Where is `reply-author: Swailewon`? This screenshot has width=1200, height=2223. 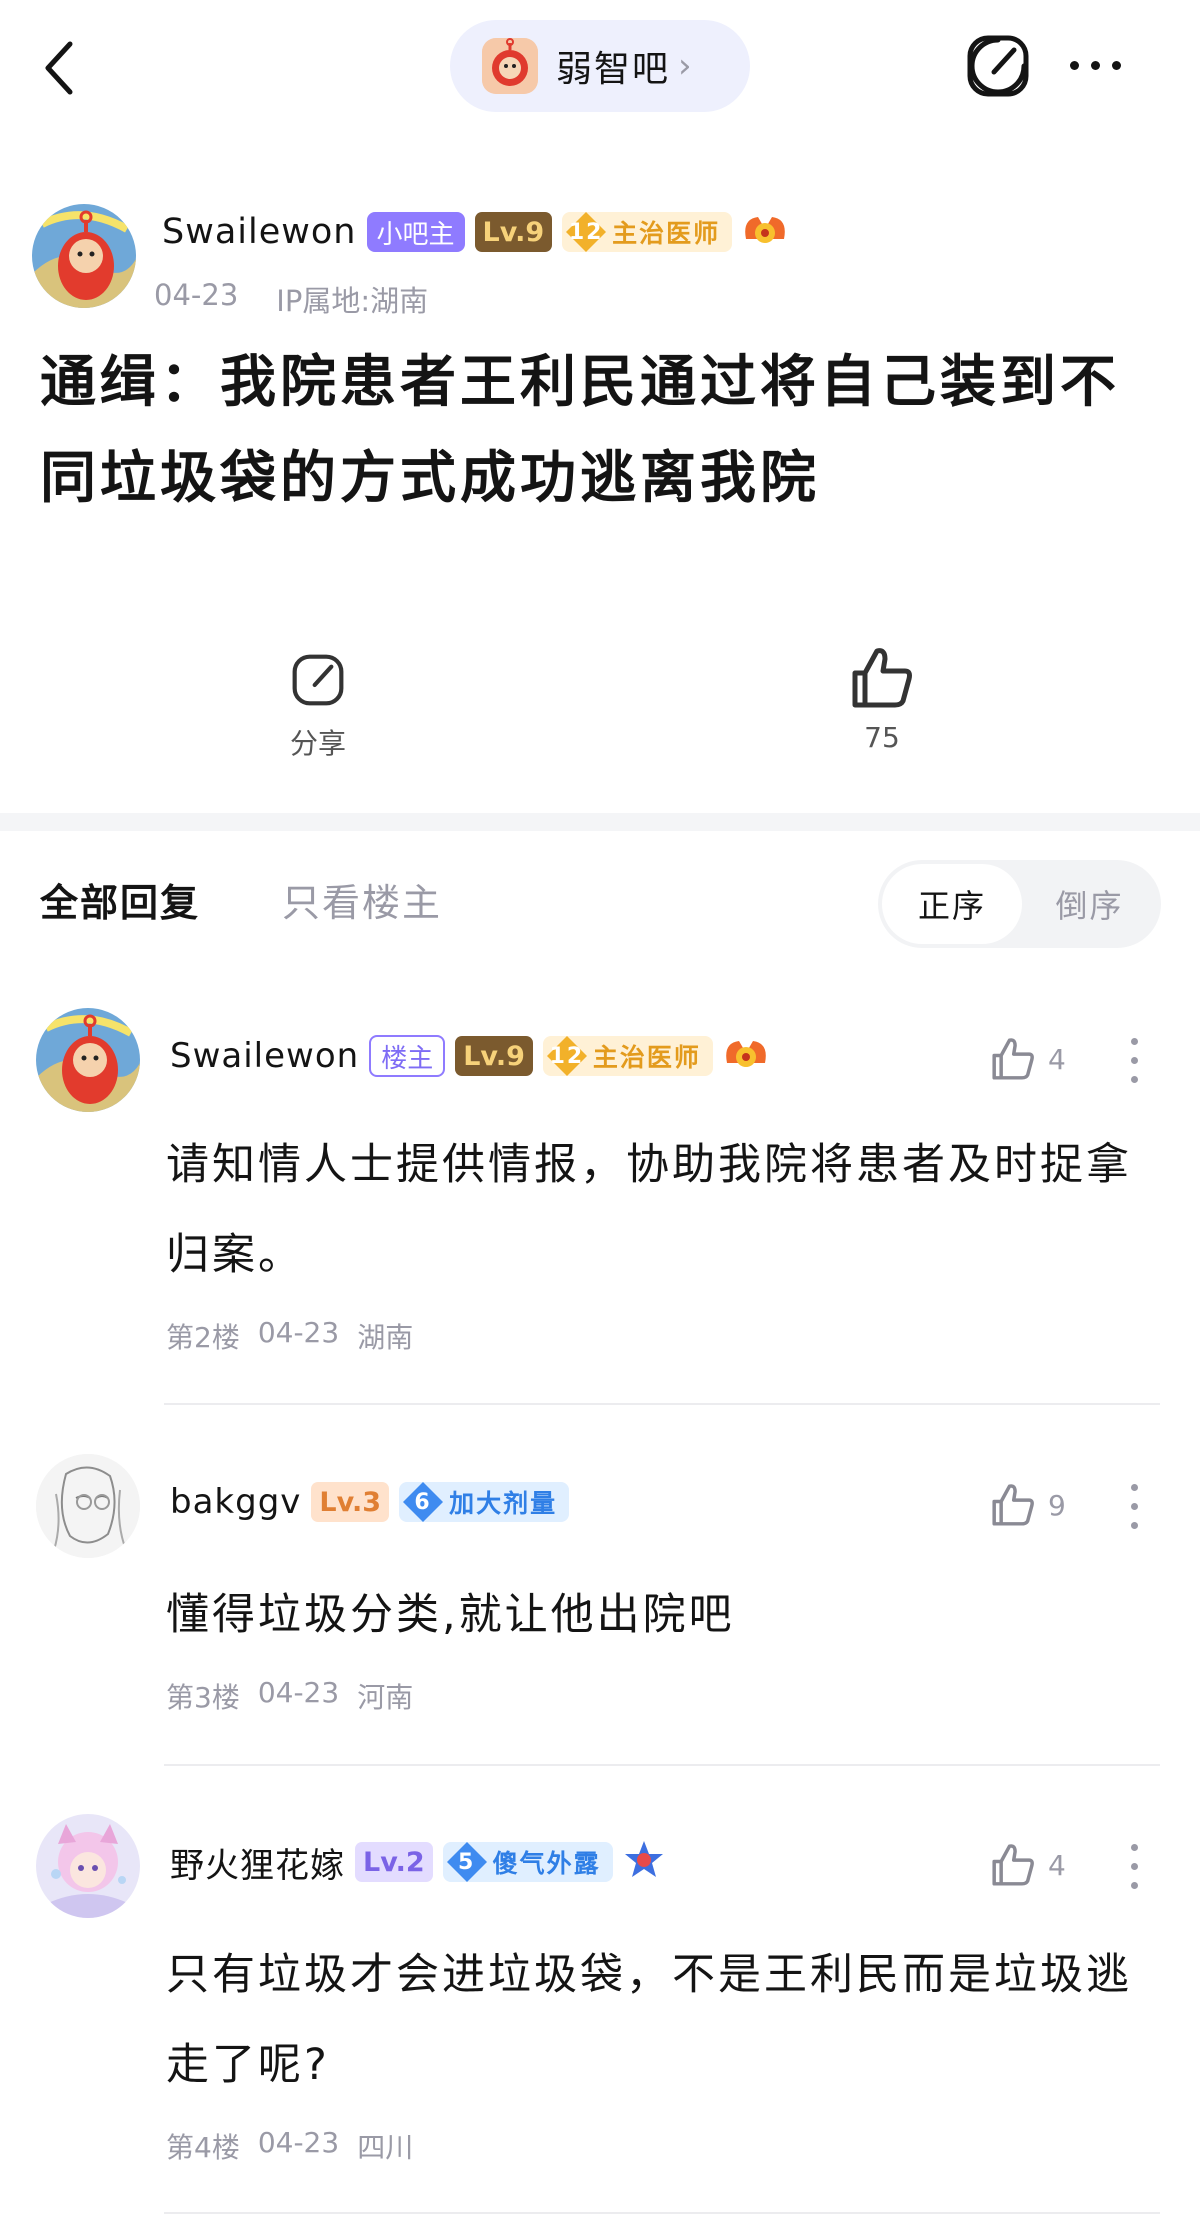
reply-author: Swailewon is located at coordinates (264, 1056).